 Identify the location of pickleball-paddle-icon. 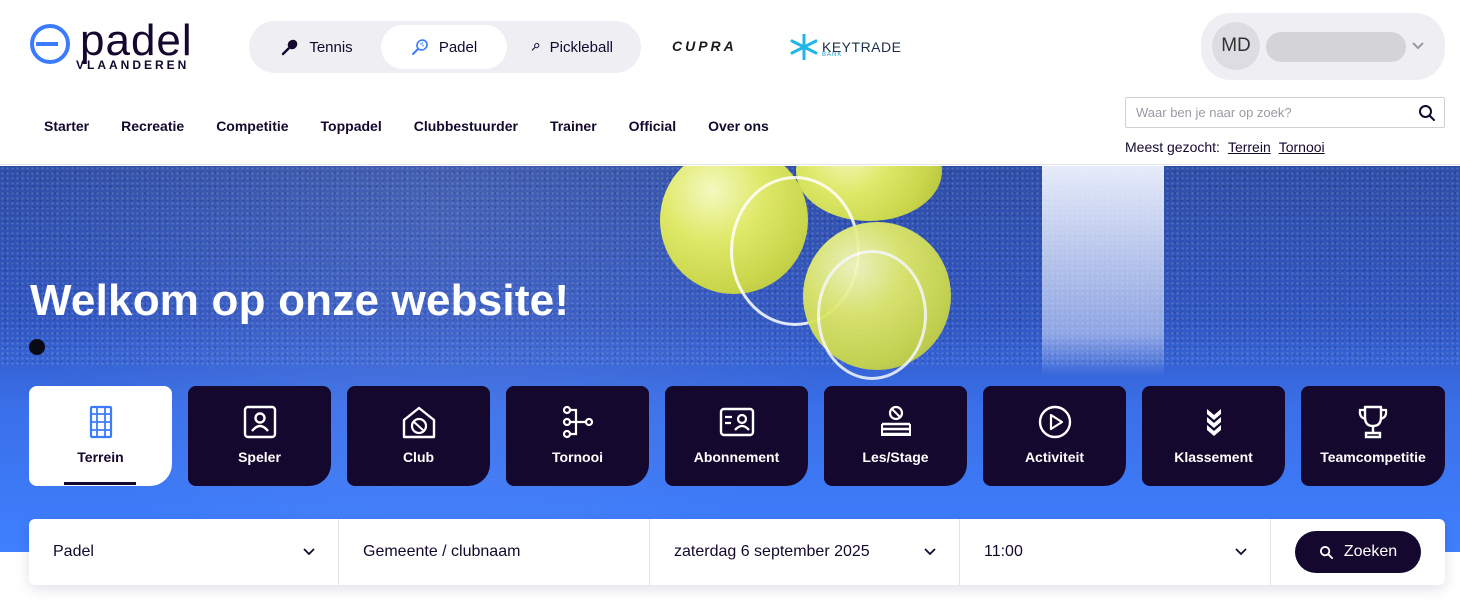
(535, 46).